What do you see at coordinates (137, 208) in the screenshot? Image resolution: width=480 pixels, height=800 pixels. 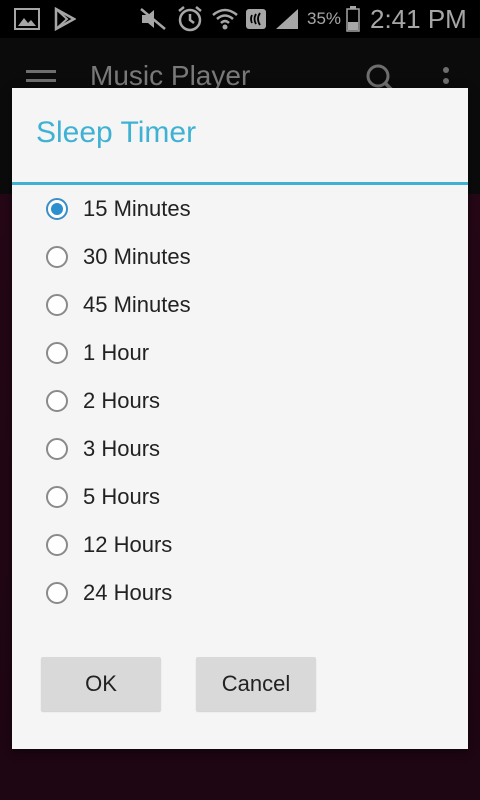 I see `option-label: 15 Minutes` at bounding box center [137, 208].